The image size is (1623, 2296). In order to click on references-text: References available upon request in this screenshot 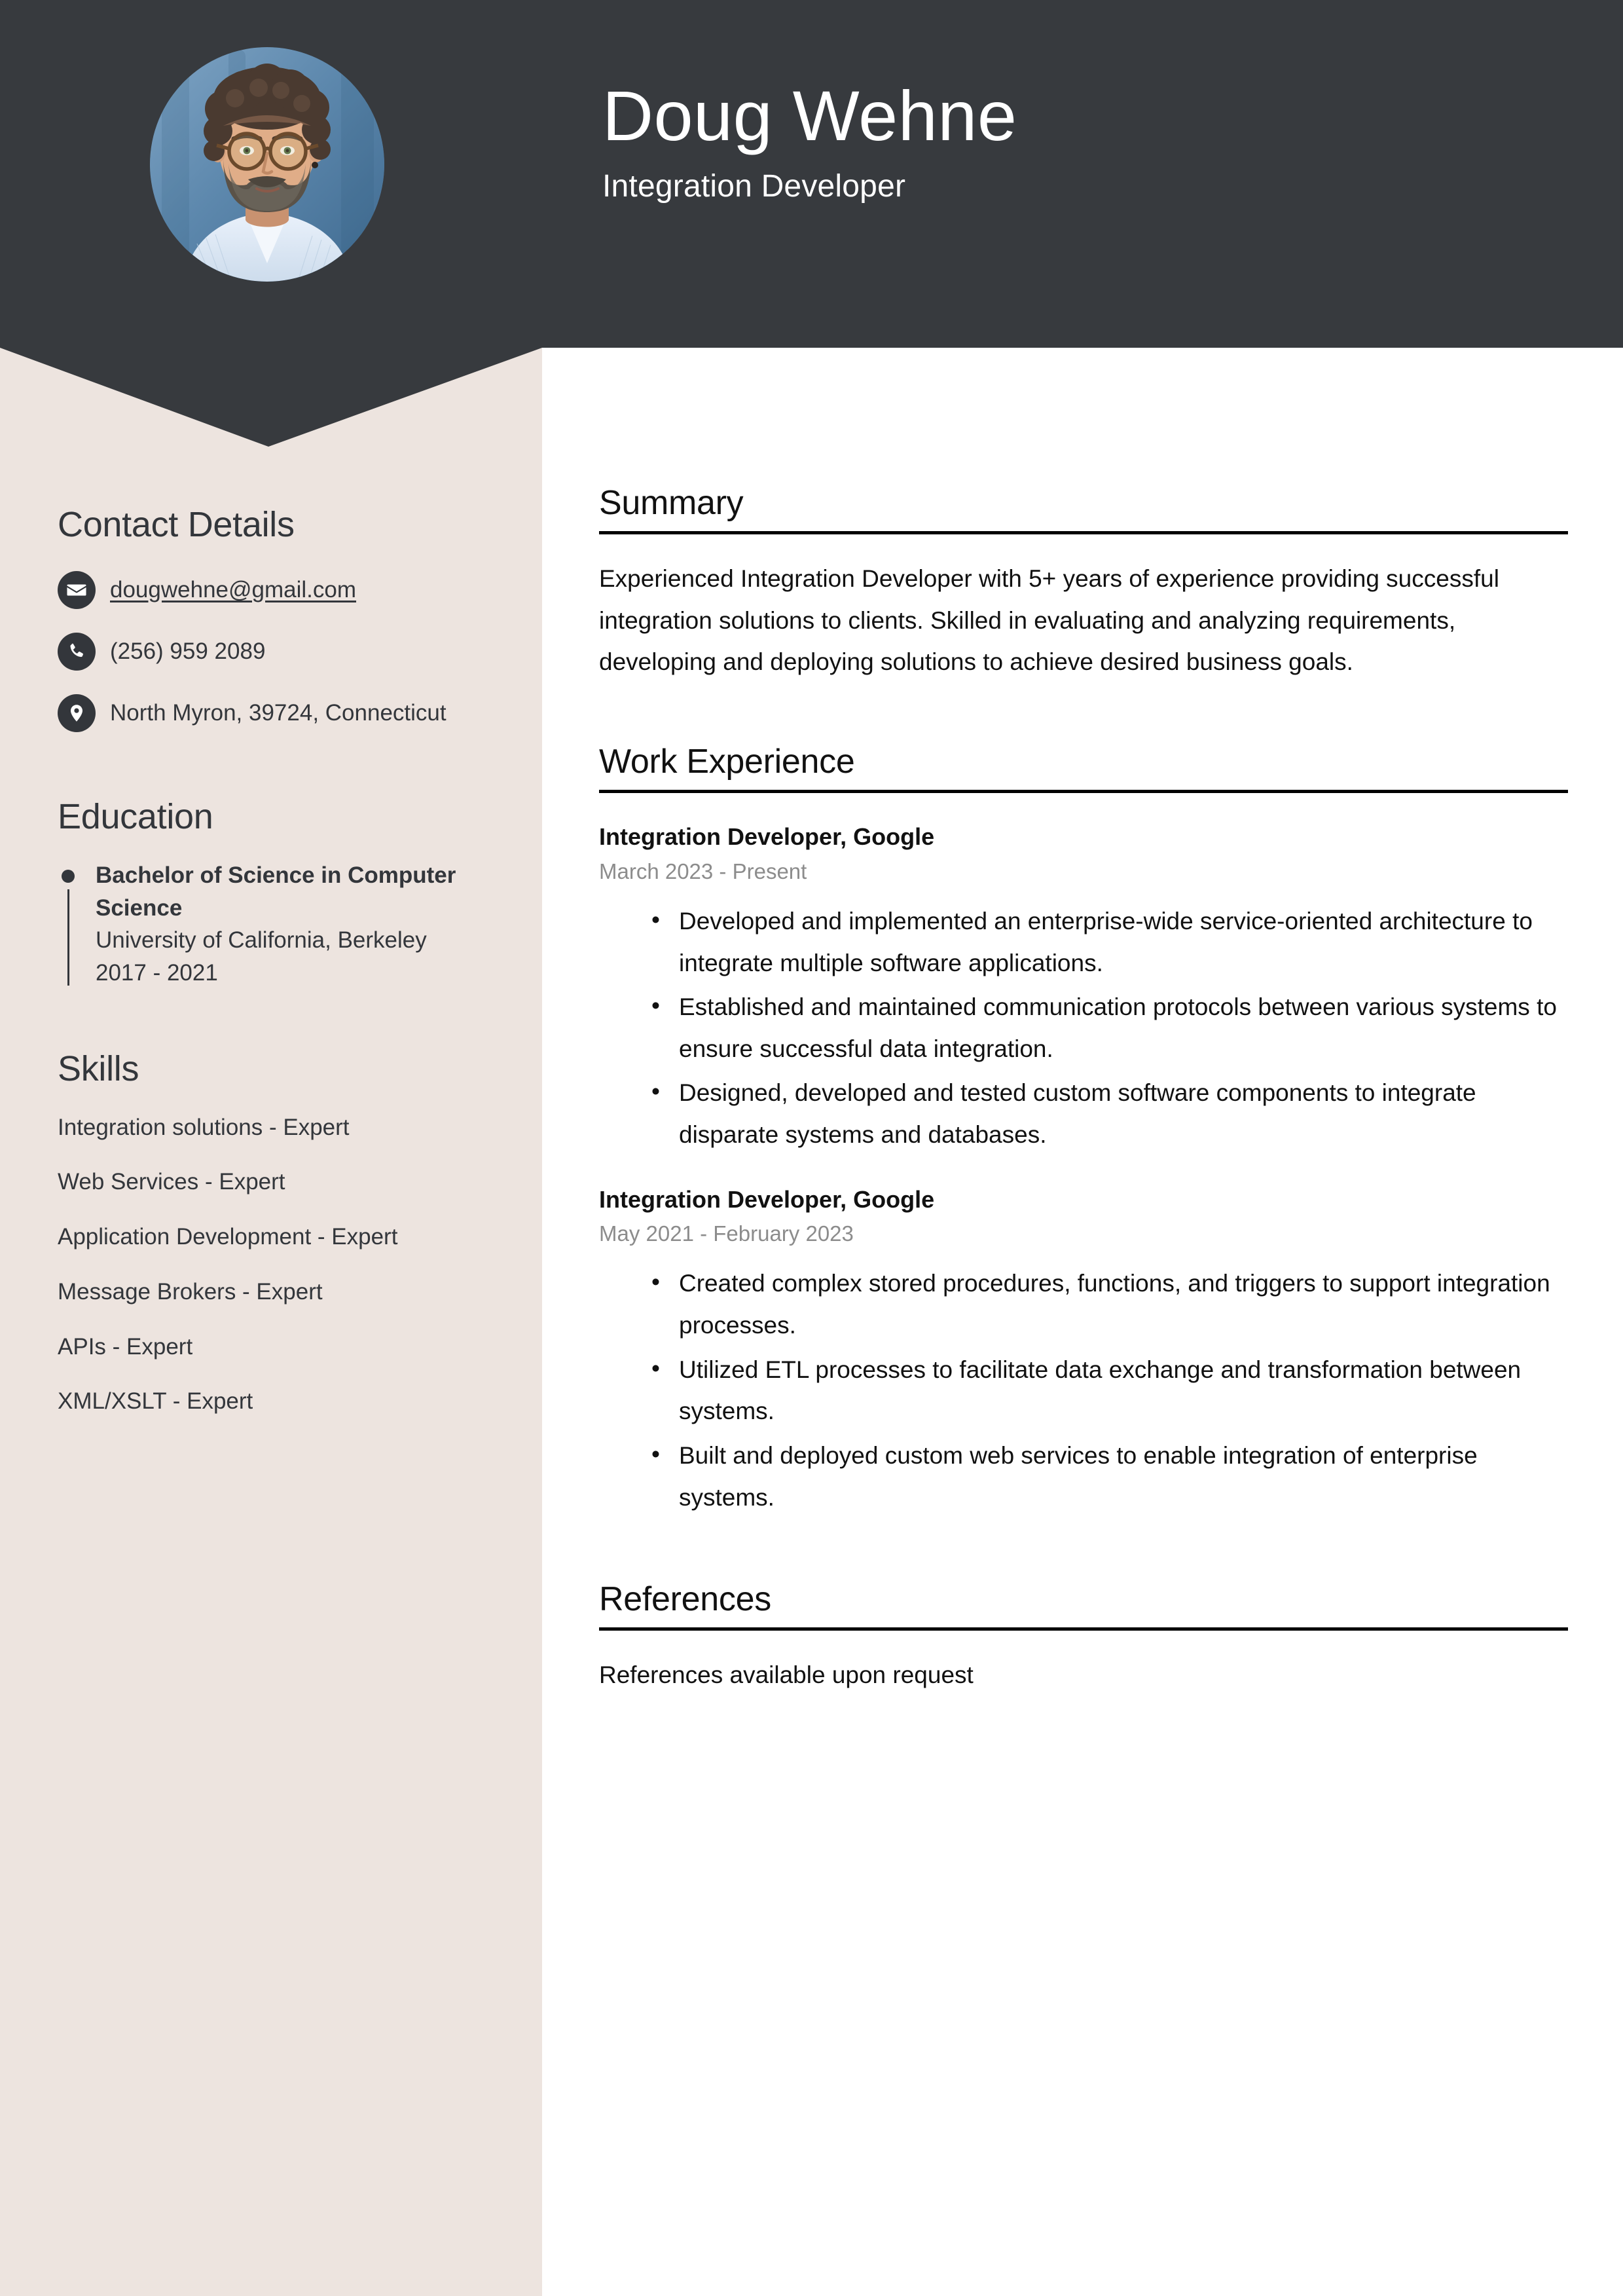, I will do `click(786, 1675)`.